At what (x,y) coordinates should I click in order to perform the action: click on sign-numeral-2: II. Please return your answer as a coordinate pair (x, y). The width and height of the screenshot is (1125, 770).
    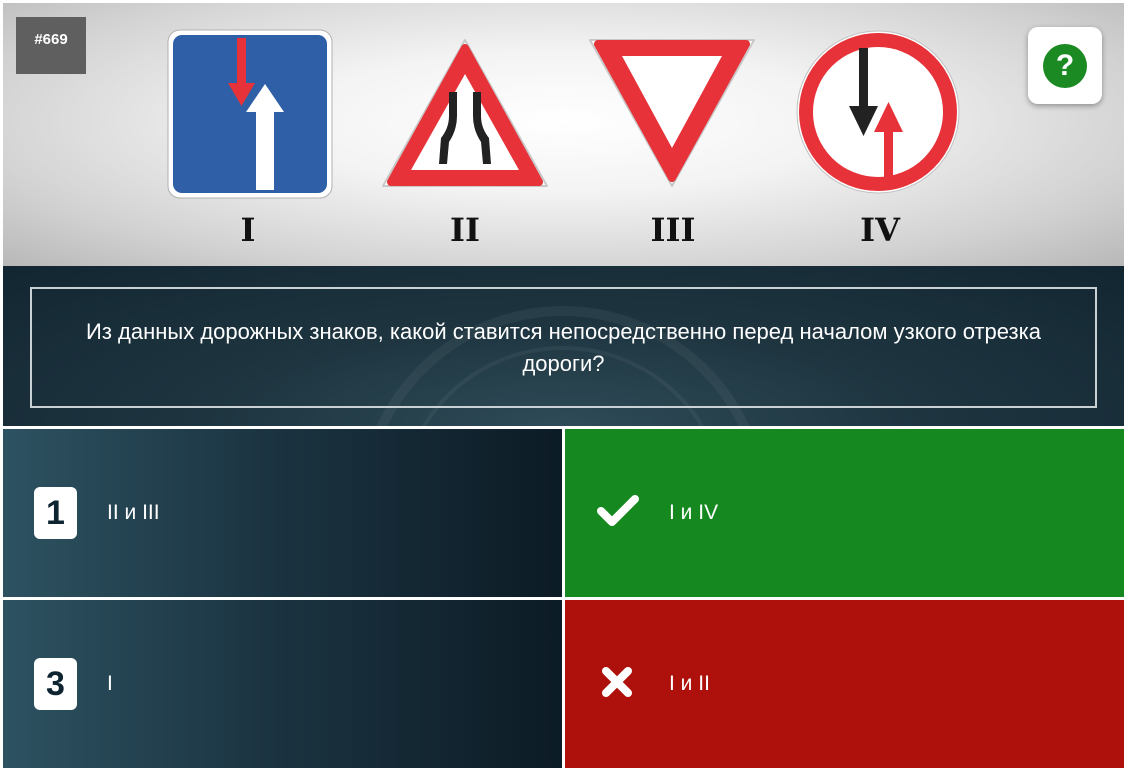
    Looking at the image, I should click on (465, 230).